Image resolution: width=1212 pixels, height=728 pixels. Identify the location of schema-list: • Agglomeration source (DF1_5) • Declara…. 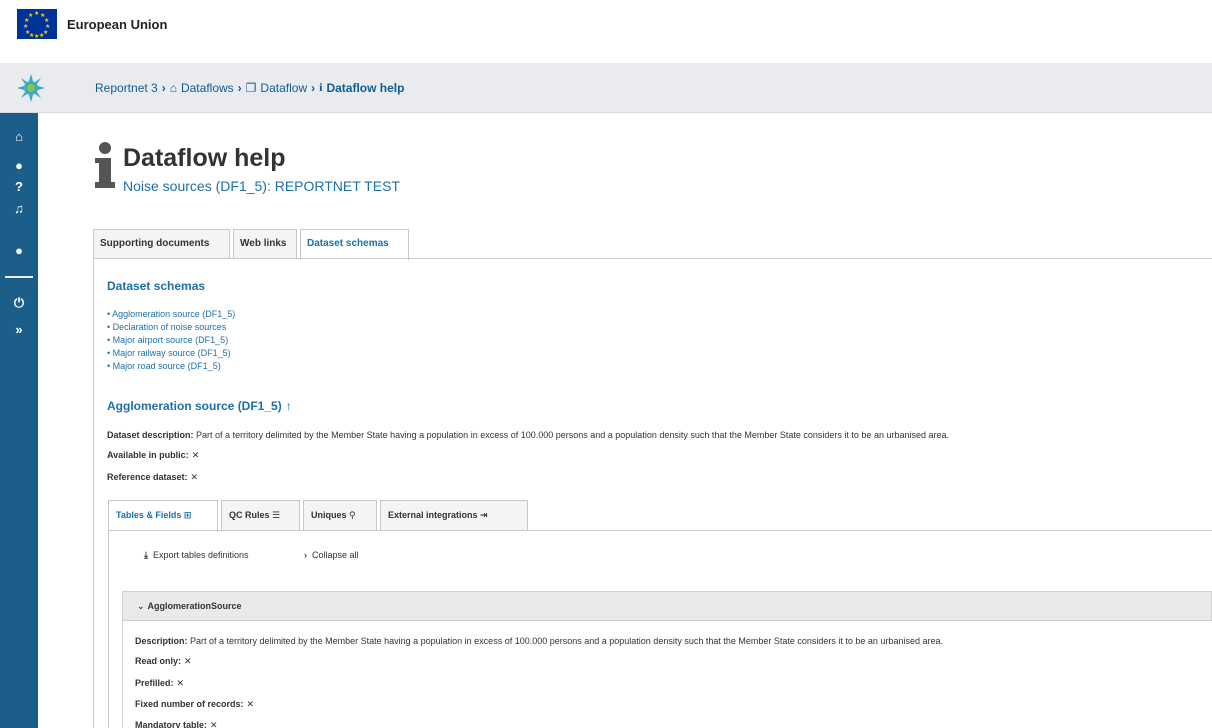
(171, 340).